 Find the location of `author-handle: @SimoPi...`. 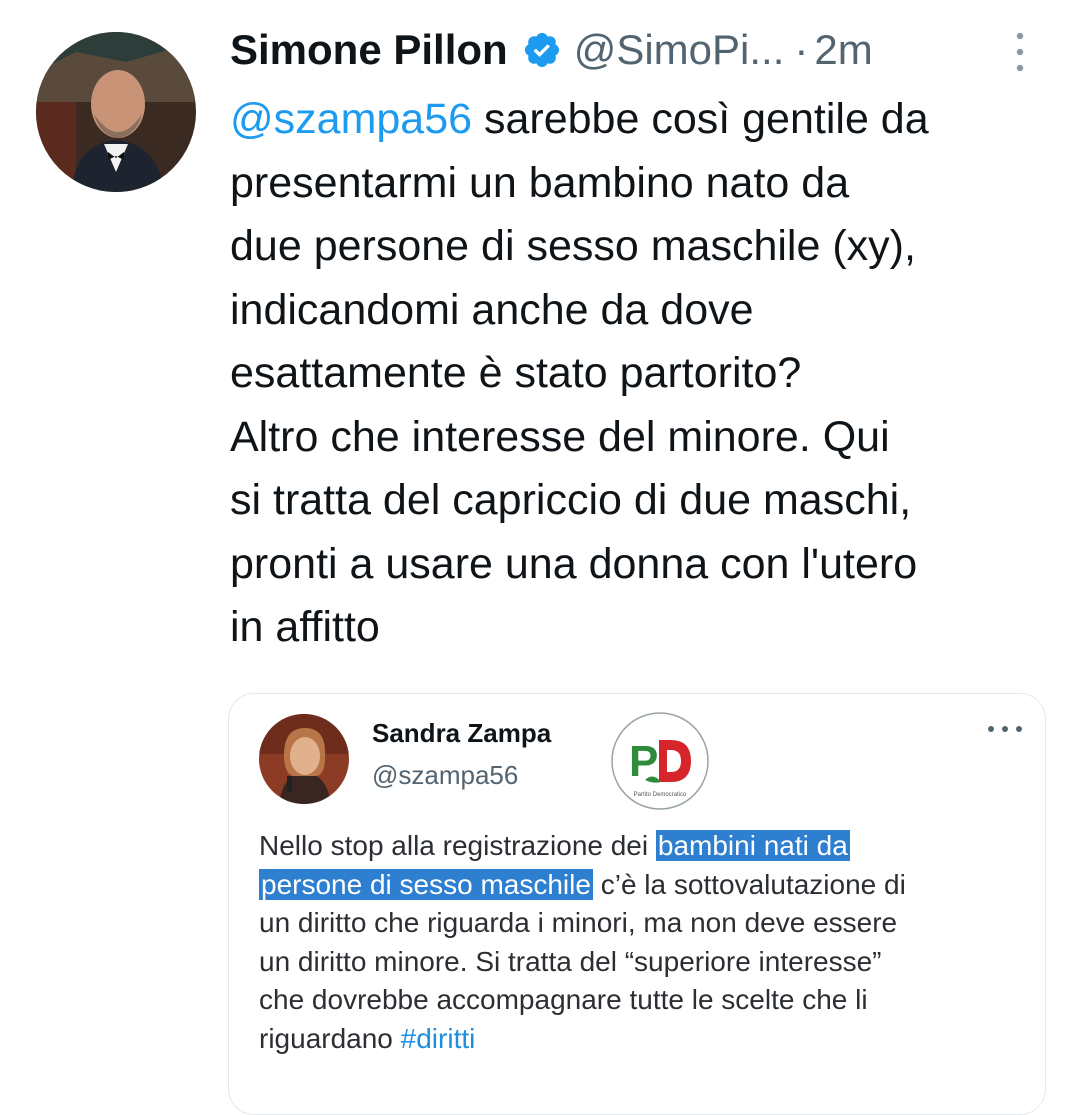

author-handle: @SimoPi... is located at coordinates (679, 50).